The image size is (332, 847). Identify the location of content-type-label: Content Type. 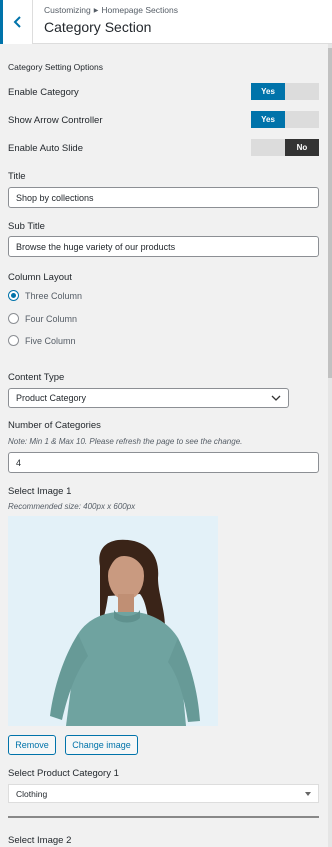
(36, 377).